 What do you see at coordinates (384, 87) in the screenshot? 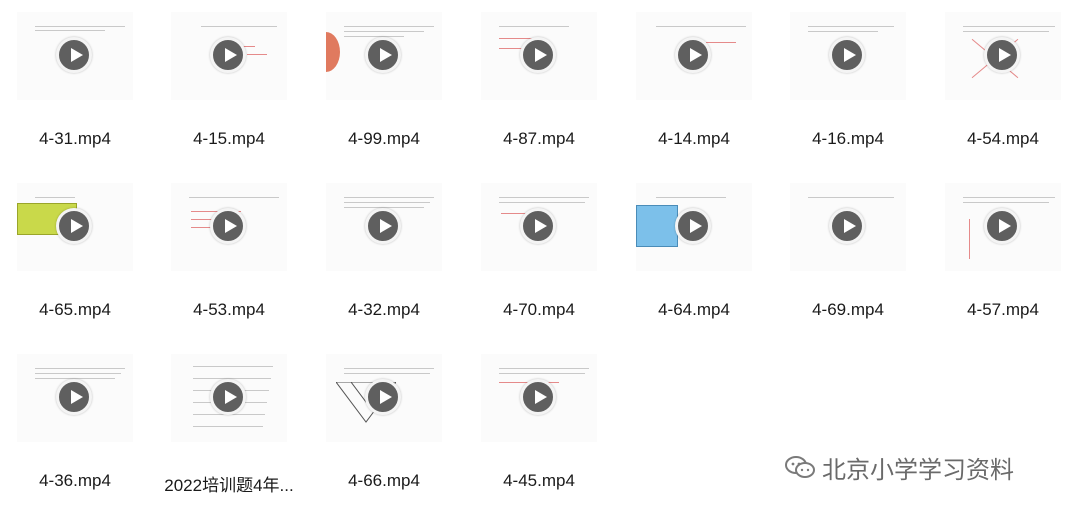
I see `video-file-tile: 4-99.mp4` at bounding box center [384, 87].